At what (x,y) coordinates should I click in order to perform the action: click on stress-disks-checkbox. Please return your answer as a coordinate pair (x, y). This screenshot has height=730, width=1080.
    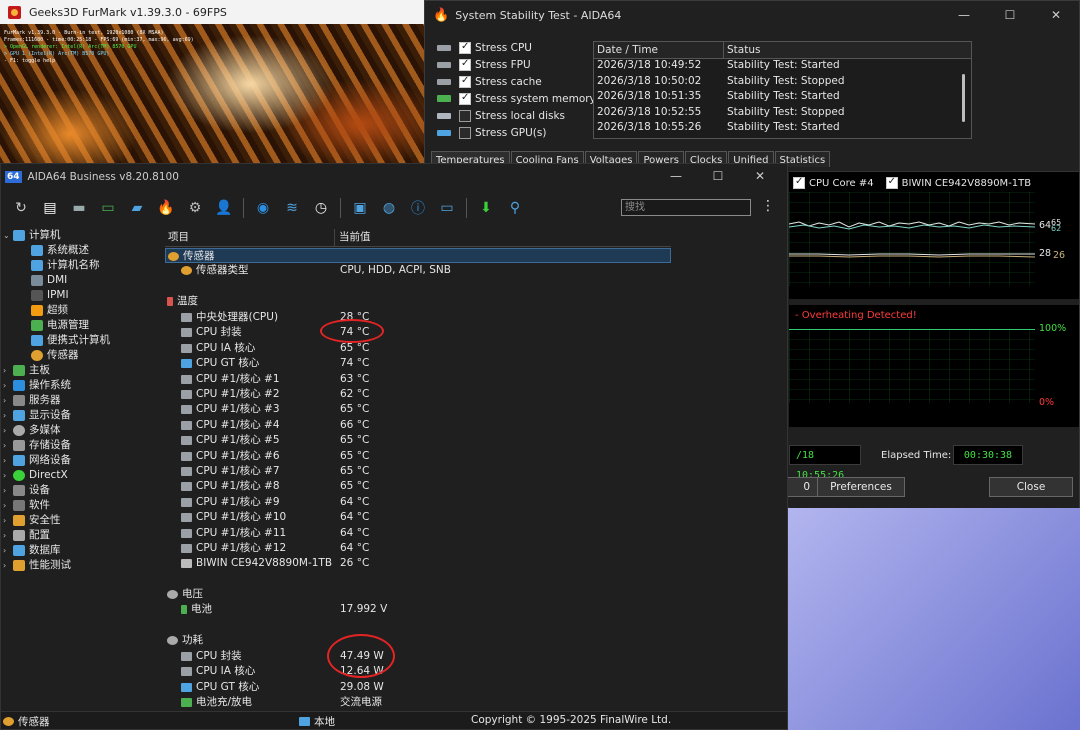
    Looking at the image, I should click on (465, 115).